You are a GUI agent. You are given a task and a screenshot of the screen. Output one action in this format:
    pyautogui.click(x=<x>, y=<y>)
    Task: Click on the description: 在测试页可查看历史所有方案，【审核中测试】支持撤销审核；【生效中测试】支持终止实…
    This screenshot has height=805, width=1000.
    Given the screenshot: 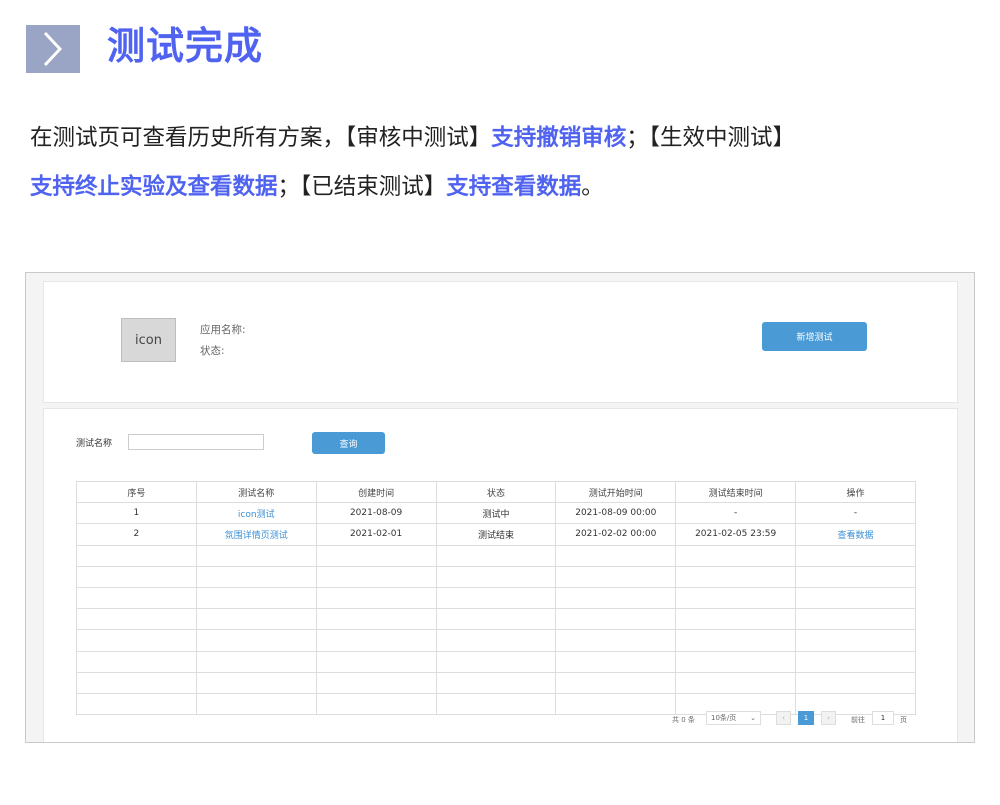 What is the action you would take?
    pyautogui.click(x=514, y=163)
    